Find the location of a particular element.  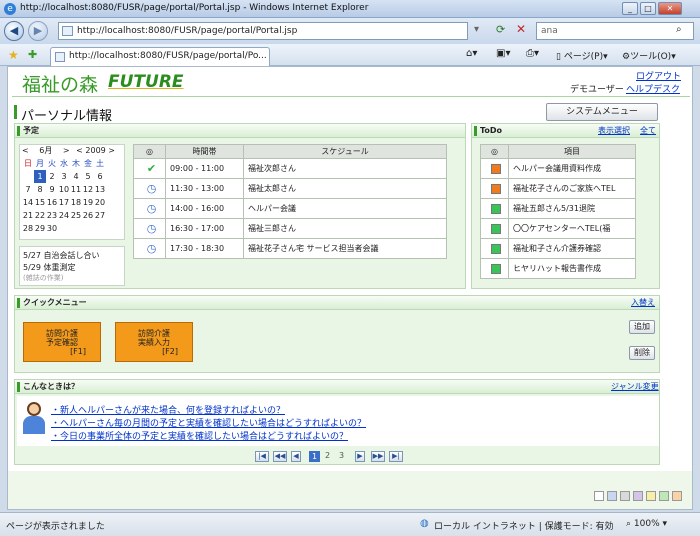

feeds-icon: ▣▾ is located at coordinates (503, 53).